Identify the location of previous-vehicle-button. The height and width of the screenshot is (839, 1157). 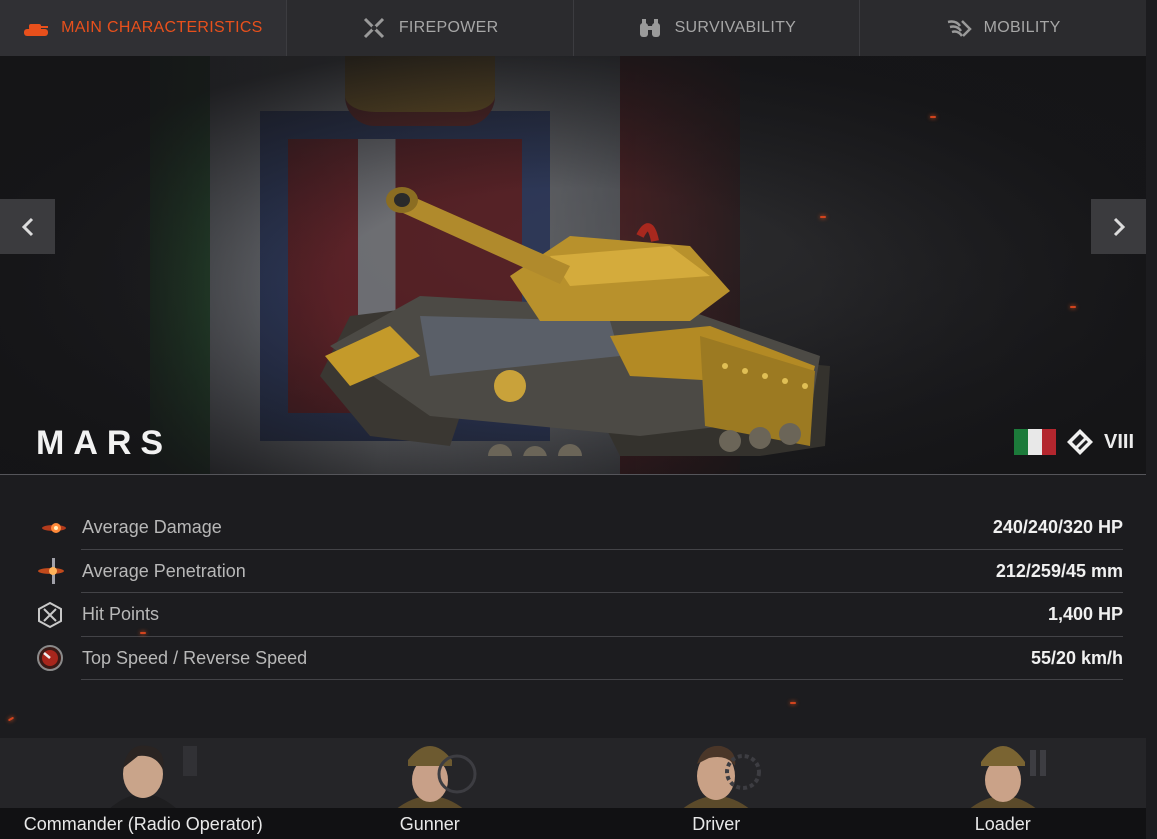
(27, 226).